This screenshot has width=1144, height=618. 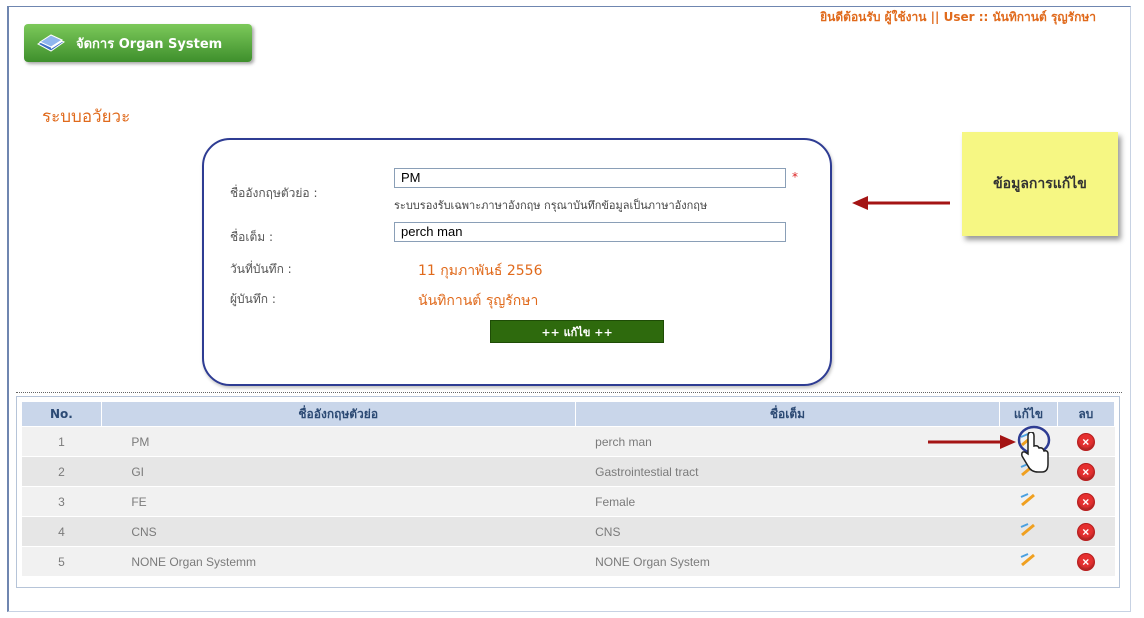 I want to click on form-arrow-icon, so click(x=901, y=203).